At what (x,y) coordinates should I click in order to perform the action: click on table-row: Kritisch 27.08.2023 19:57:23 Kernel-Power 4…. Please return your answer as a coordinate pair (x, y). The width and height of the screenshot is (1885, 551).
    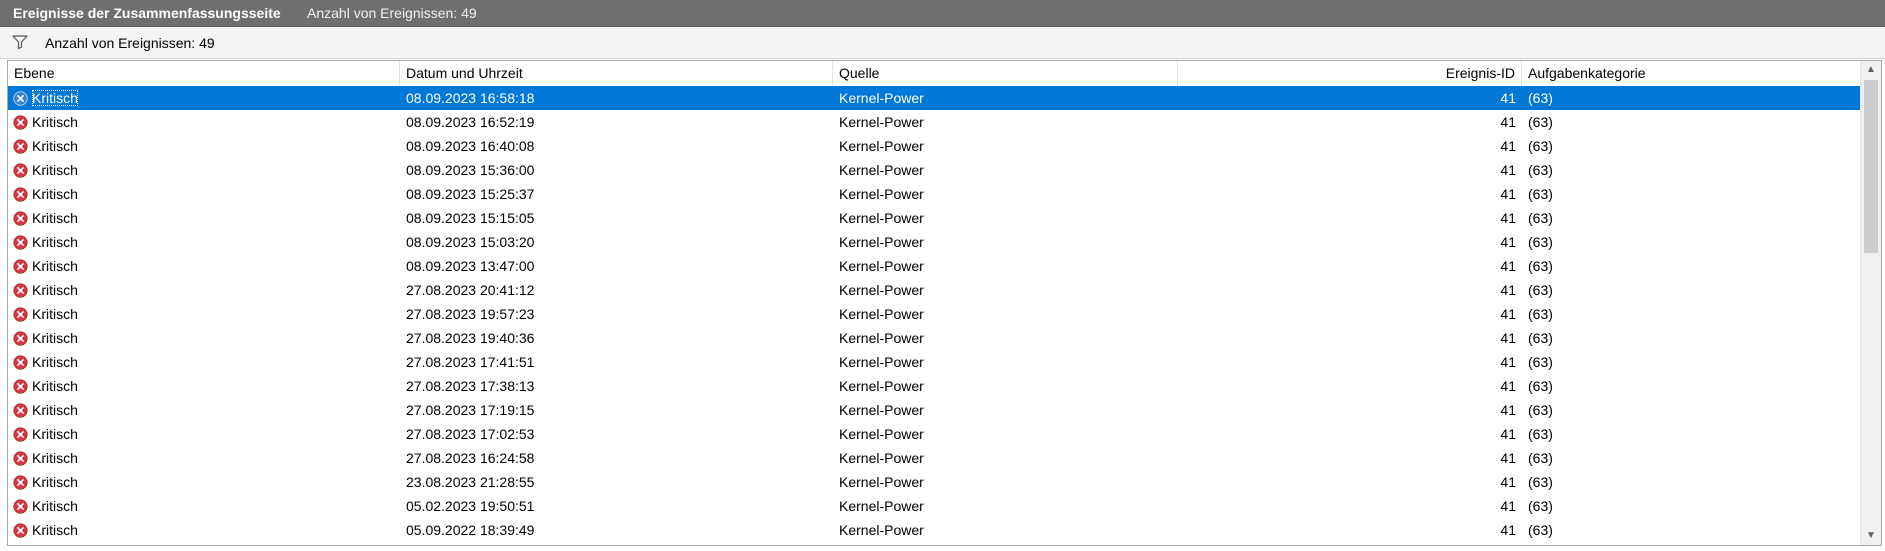
    Looking at the image, I should click on (934, 314).